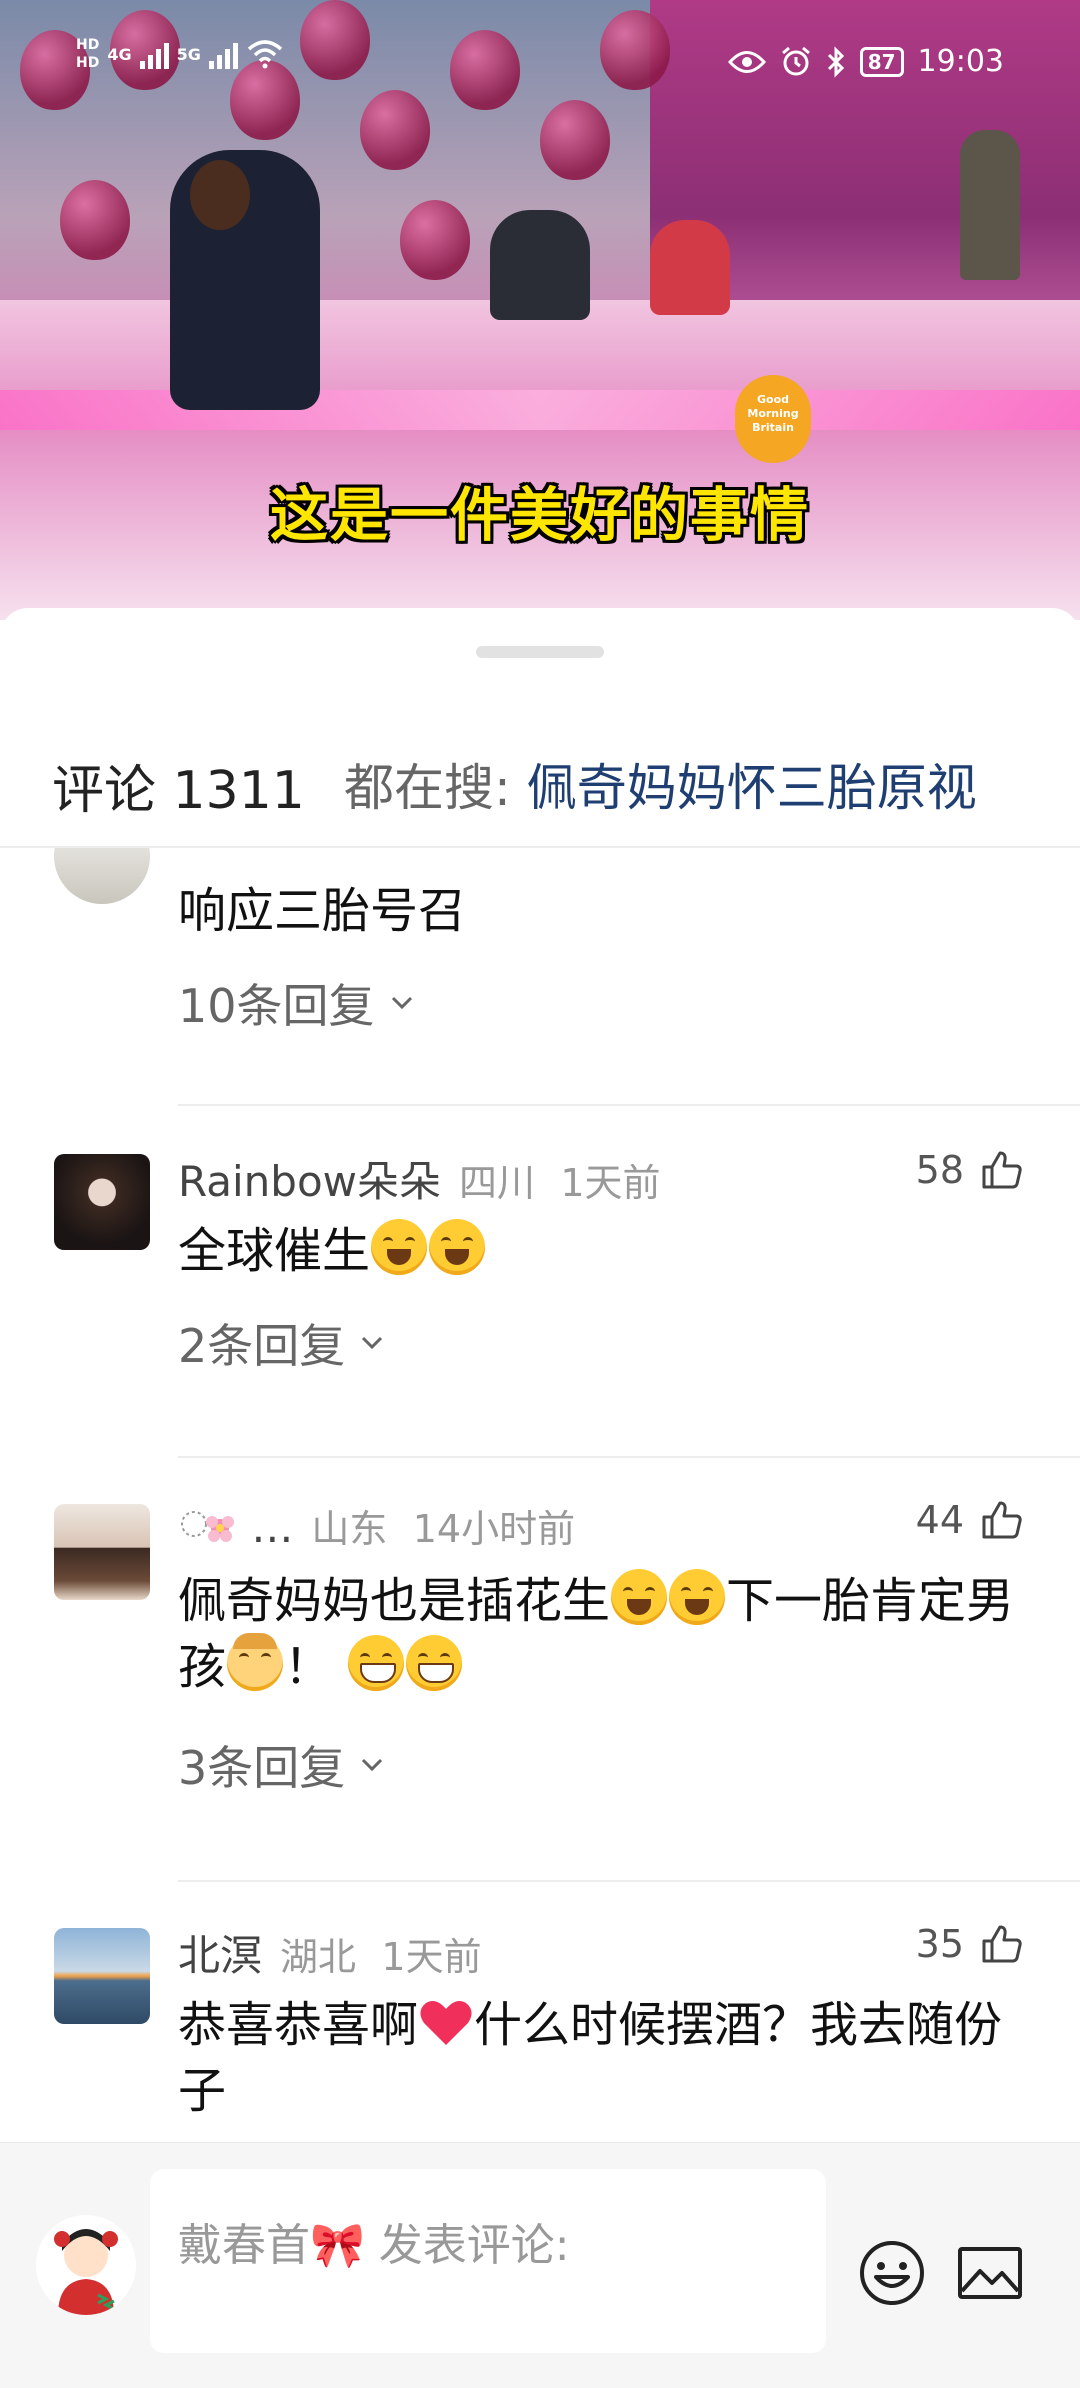  I want to click on username: 北溟, so click(220, 1955).